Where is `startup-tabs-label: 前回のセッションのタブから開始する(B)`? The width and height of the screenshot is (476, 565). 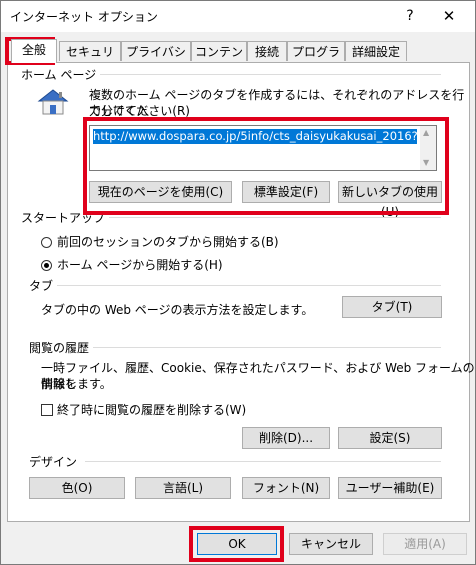 startup-tabs-label: 前回のセッションのタブから開始する(B) is located at coordinates (168, 242).